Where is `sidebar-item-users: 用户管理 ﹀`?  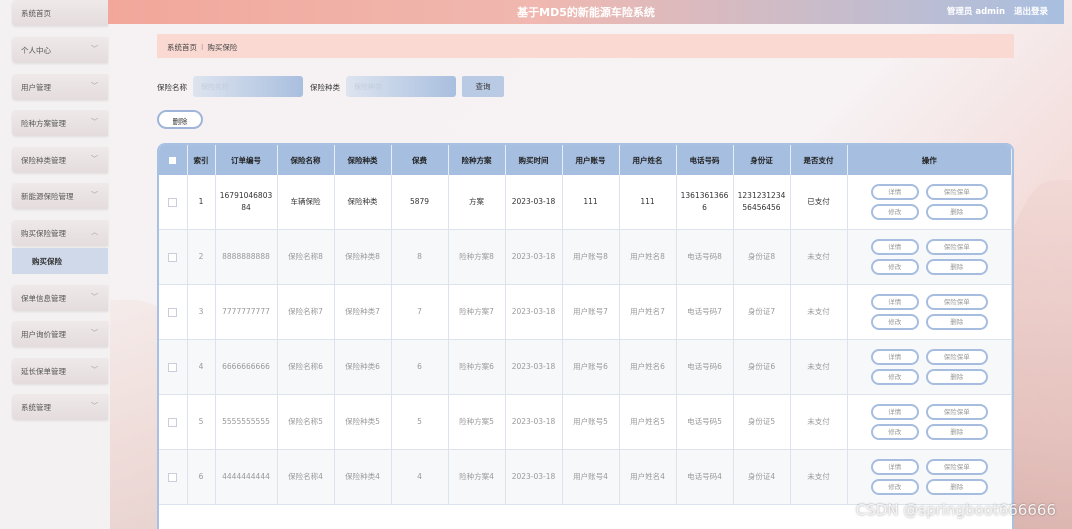 sidebar-item-users: 用户管理 ﹀ is located at coordinates (60, 87).